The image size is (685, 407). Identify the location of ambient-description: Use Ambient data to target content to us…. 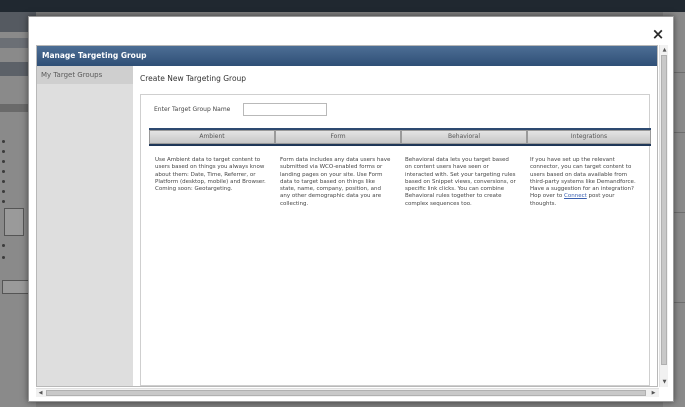
(210, 175).